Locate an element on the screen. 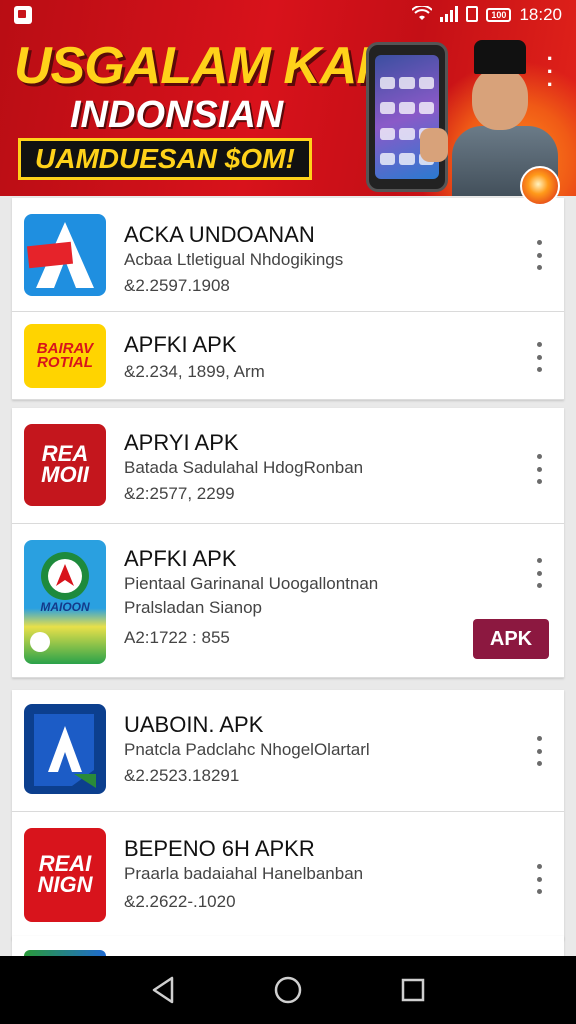 This screenshot has height=1024, width=576. app-description-2: Pralsladan Sianop is located at coordinates (193, 607).